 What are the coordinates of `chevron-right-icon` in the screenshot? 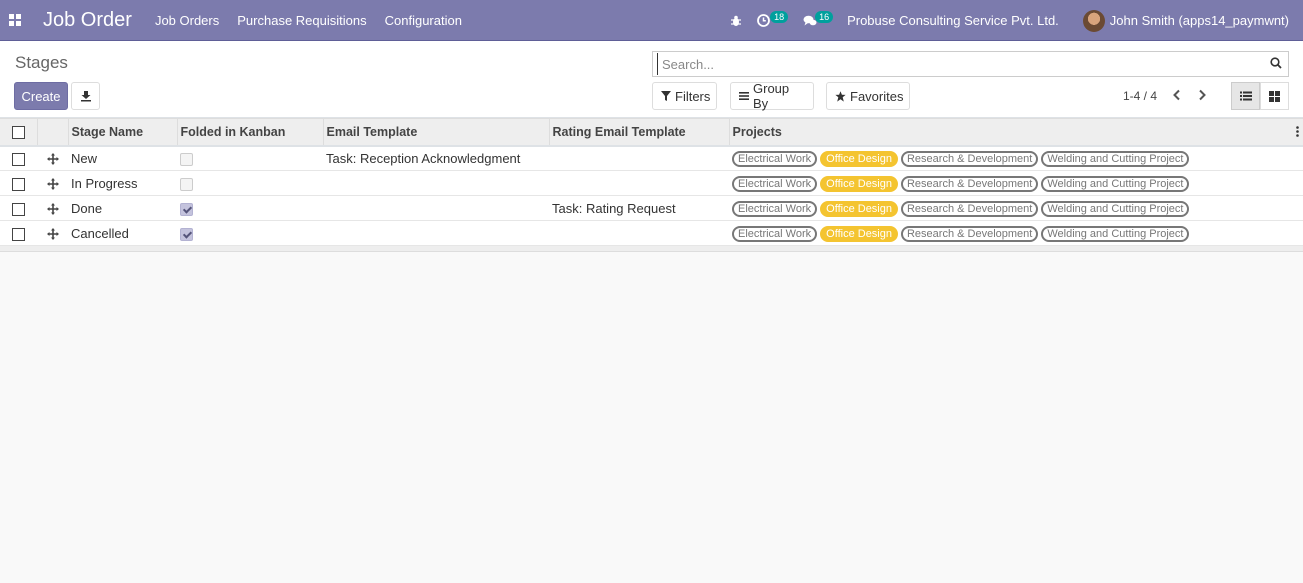 It's located at (1202, 95).